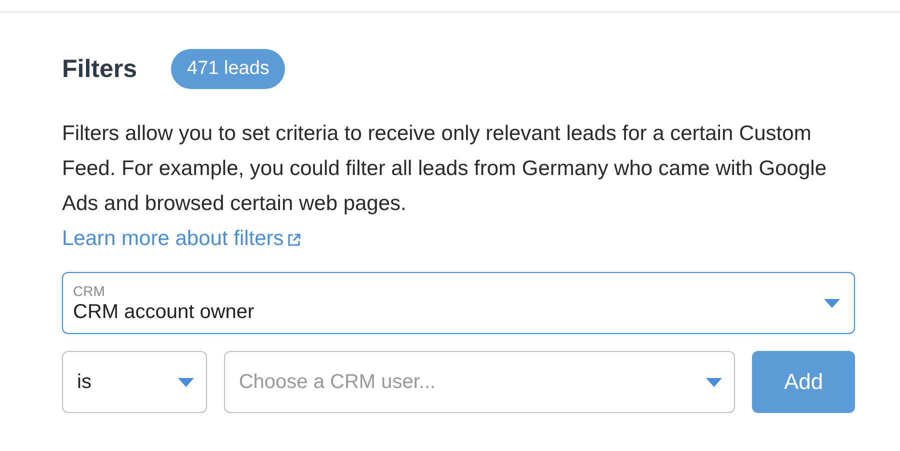 The height and width of the screenshot is (451, 900). I want to click on leads-count-badge: 471 leads, so click(228, 69).